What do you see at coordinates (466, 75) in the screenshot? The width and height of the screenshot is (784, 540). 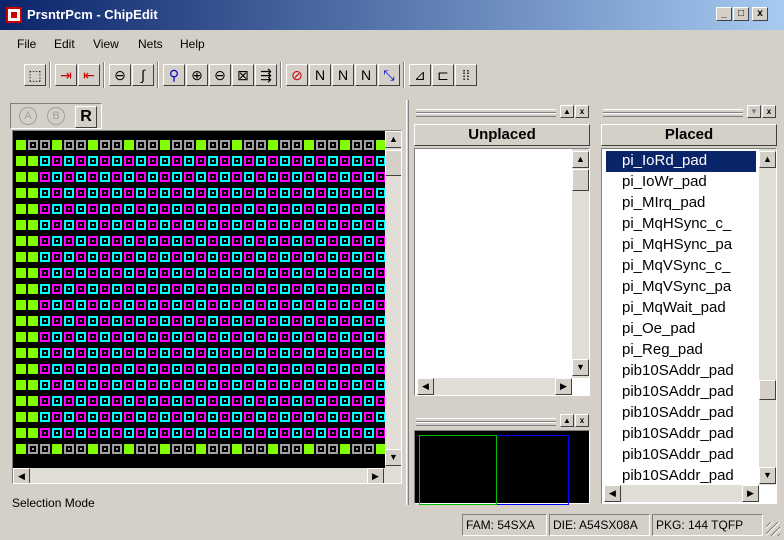 I see `grid-dots-icon: ⁞⁞` at bounding box center [466, 75].